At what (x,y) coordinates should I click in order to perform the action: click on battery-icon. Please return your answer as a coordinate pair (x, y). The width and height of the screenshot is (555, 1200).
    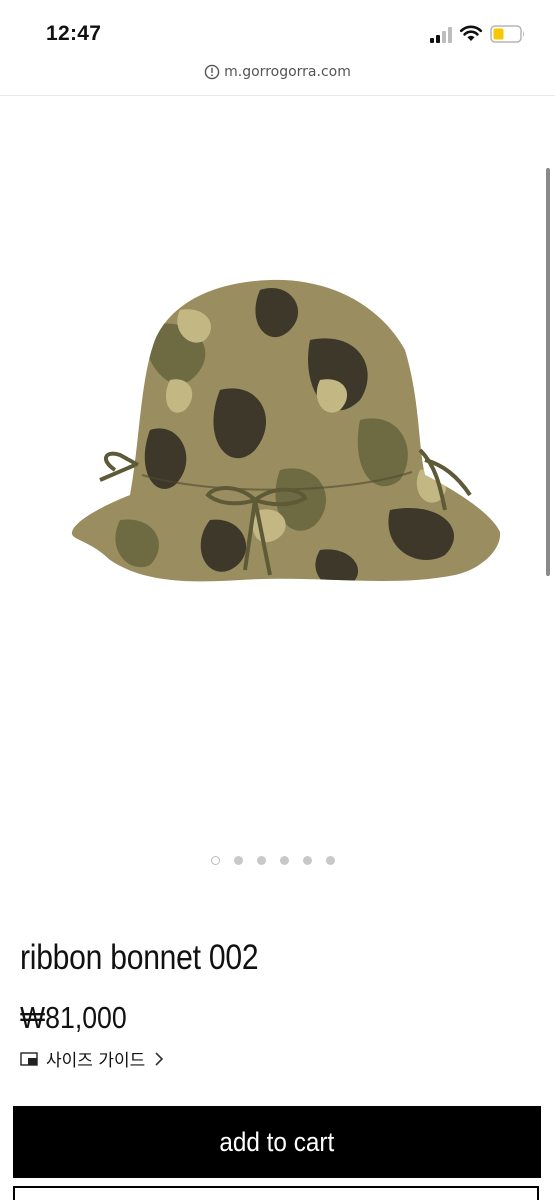
    Looking at the image, I should click on (507, 34).